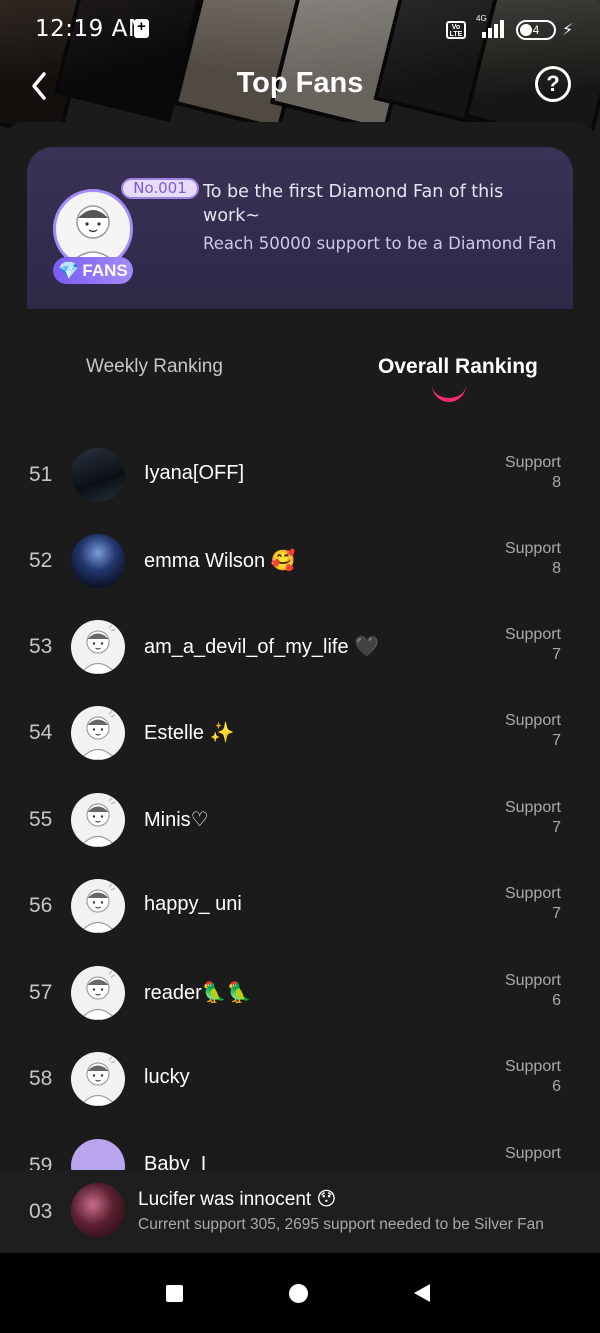 The image size is (600, 1333). Describe the element at coordinates (456, 30) in the screenshot. I see `volte-icon: Vo LTE` at that location.